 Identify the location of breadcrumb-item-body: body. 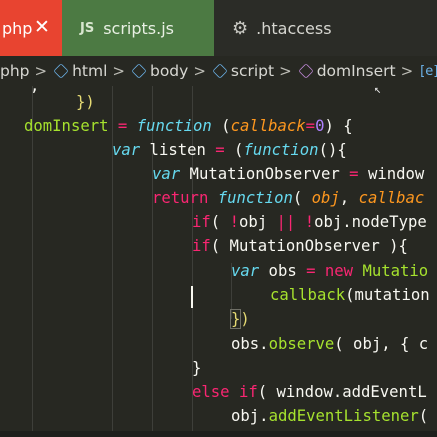
(159, 71).